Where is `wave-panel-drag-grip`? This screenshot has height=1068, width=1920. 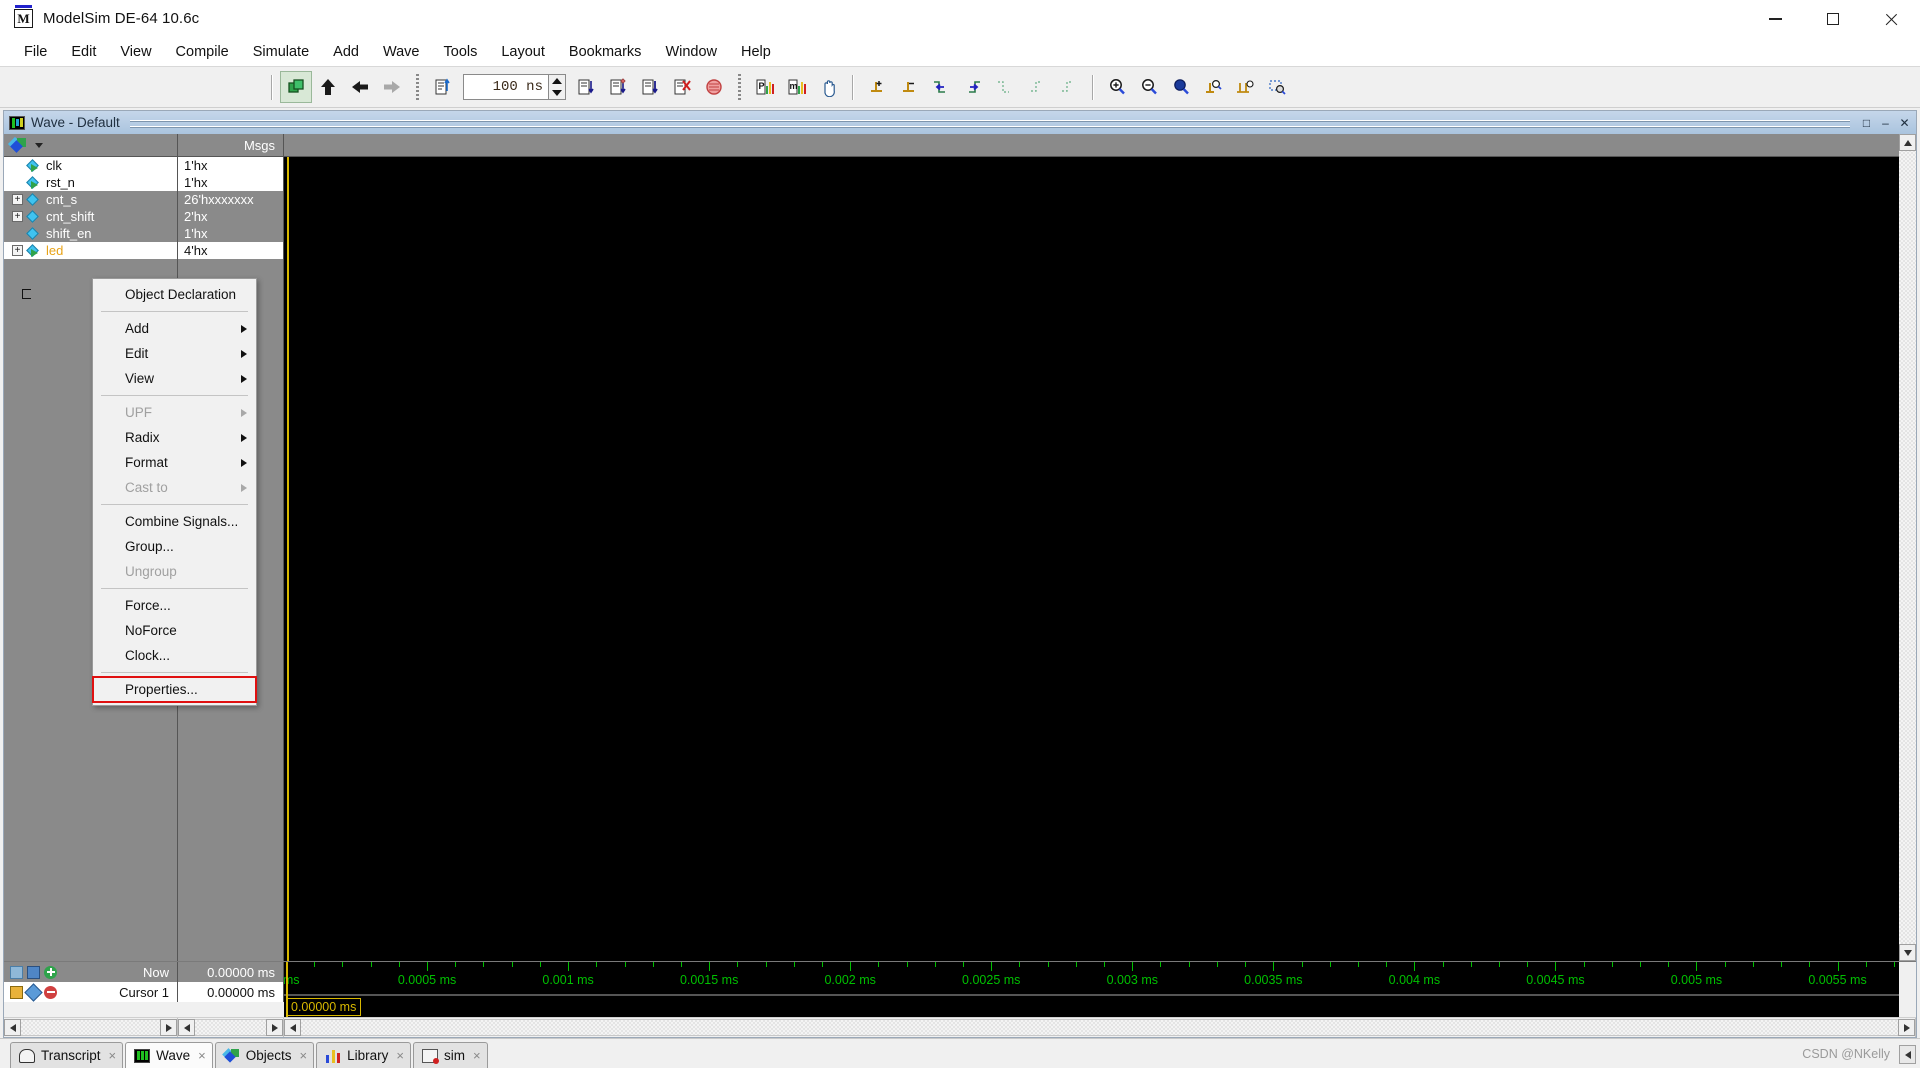
wave-panel-drag-grip is located at coordinates (989, 122).